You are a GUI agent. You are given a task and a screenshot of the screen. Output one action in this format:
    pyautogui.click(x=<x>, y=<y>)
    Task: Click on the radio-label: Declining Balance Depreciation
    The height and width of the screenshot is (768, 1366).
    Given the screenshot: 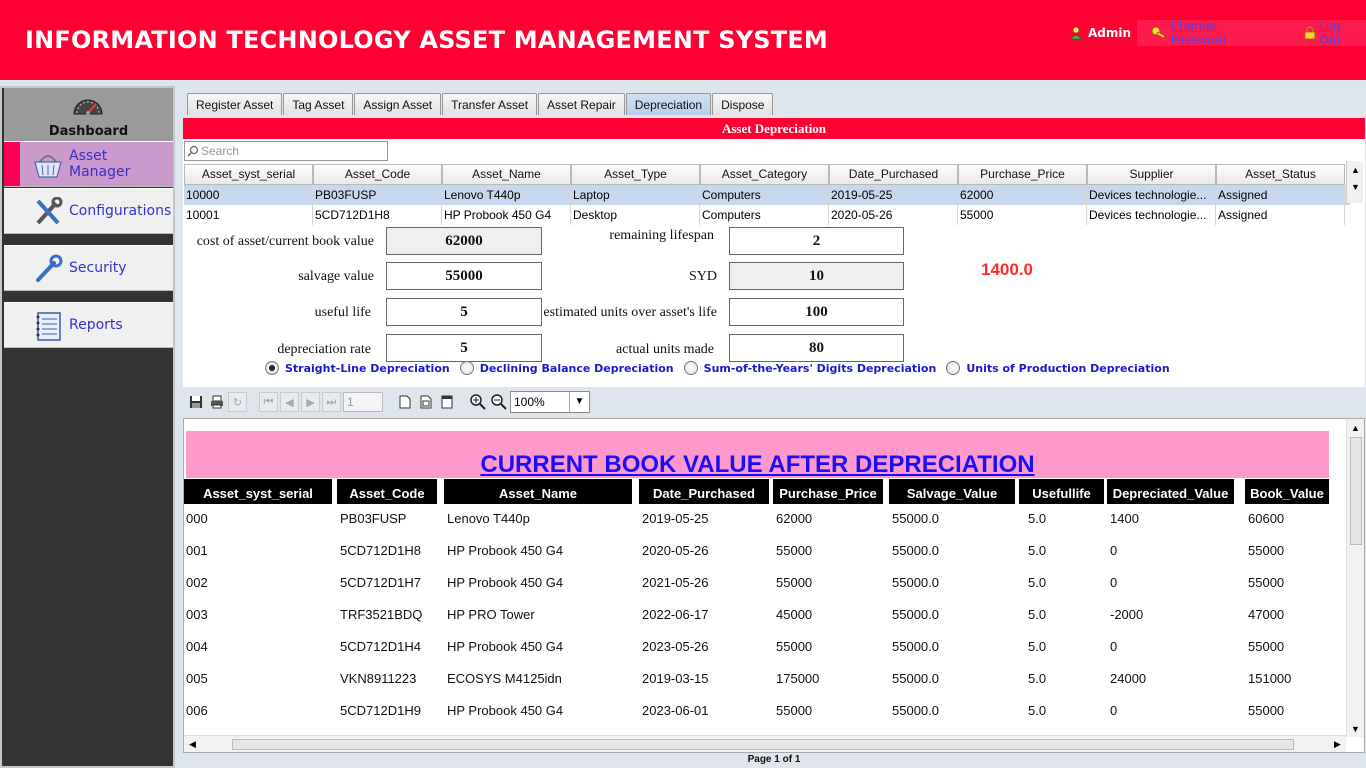 What is the action you would take?
    pyautogui.click(x=576, y=368)
    